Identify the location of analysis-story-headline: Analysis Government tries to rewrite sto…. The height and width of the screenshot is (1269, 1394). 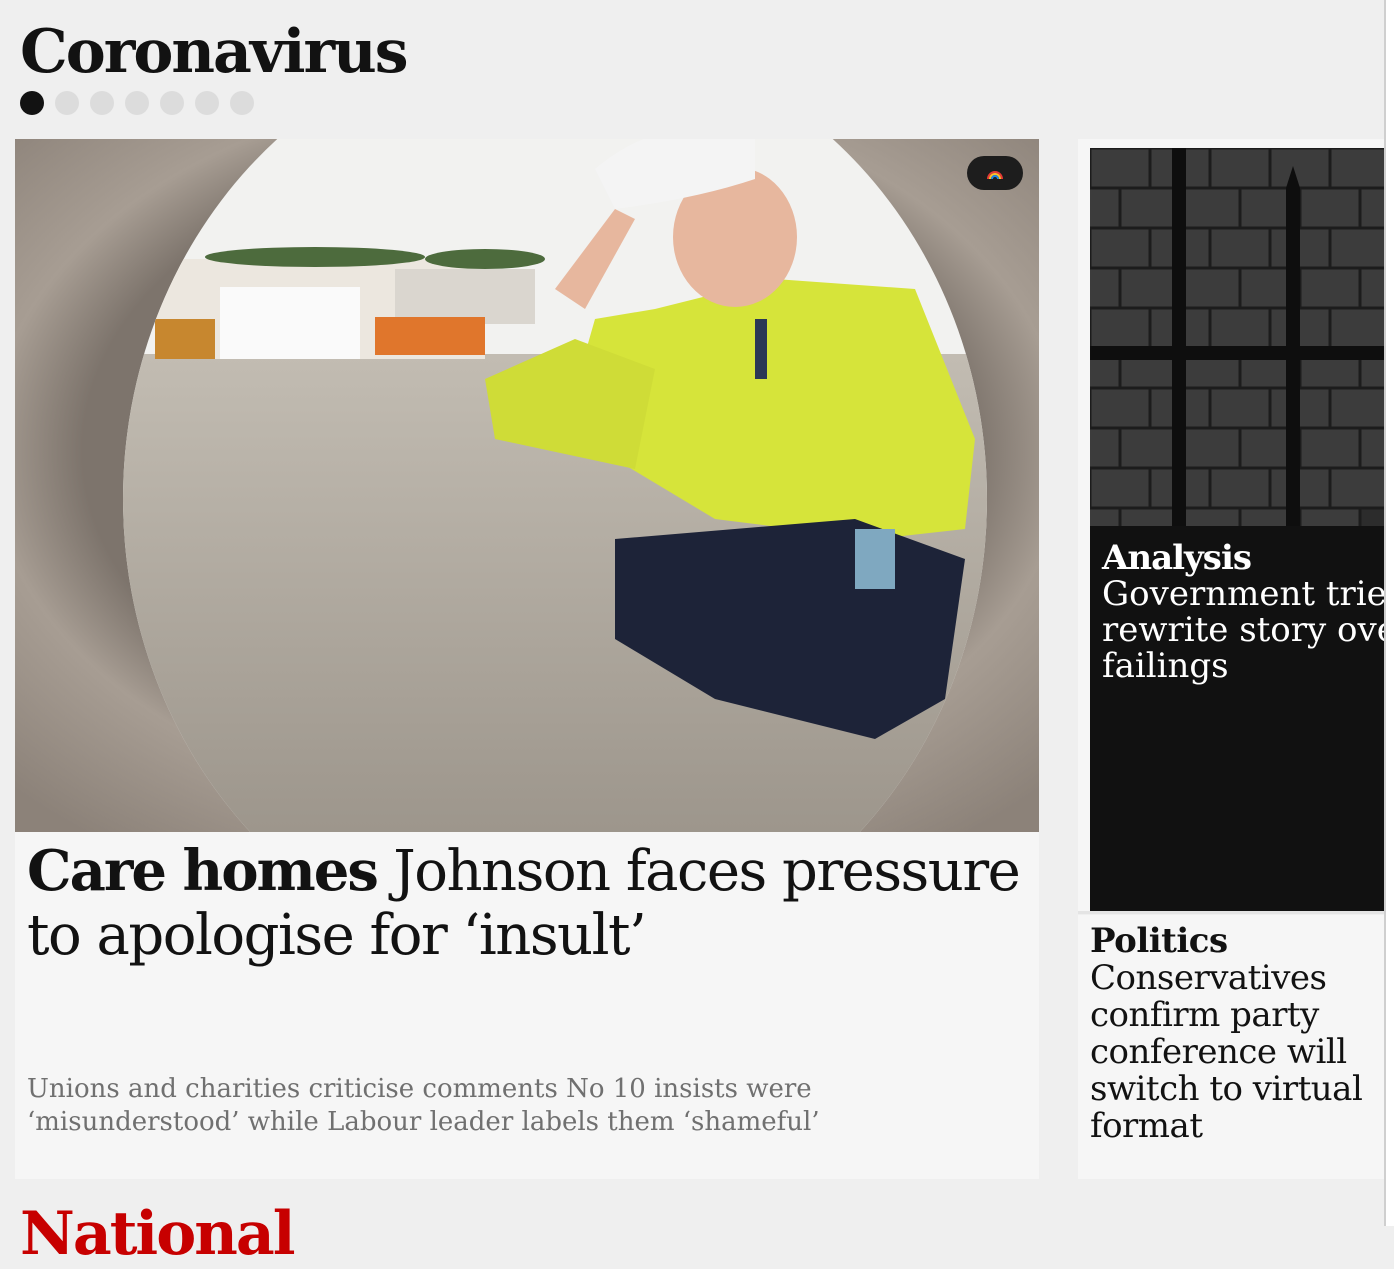
(1243, 612).